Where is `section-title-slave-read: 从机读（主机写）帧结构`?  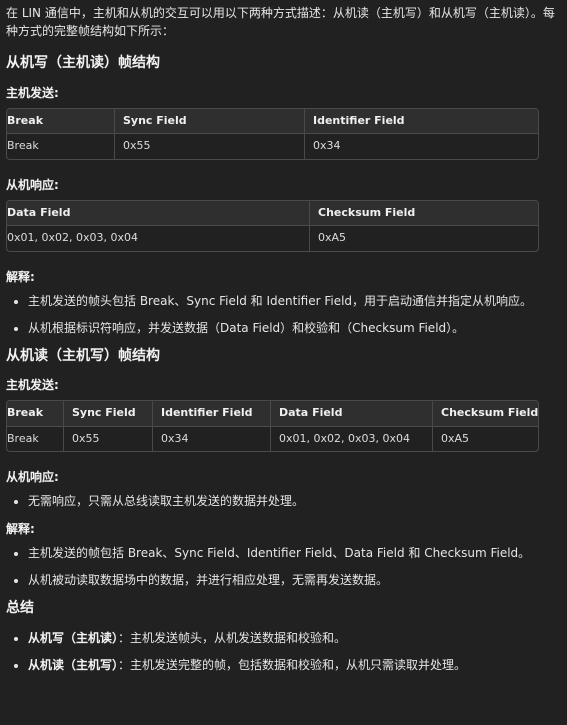 section-title-slave-read: 从机读（主机写）帧结构 is located at coordinates (83, 355).